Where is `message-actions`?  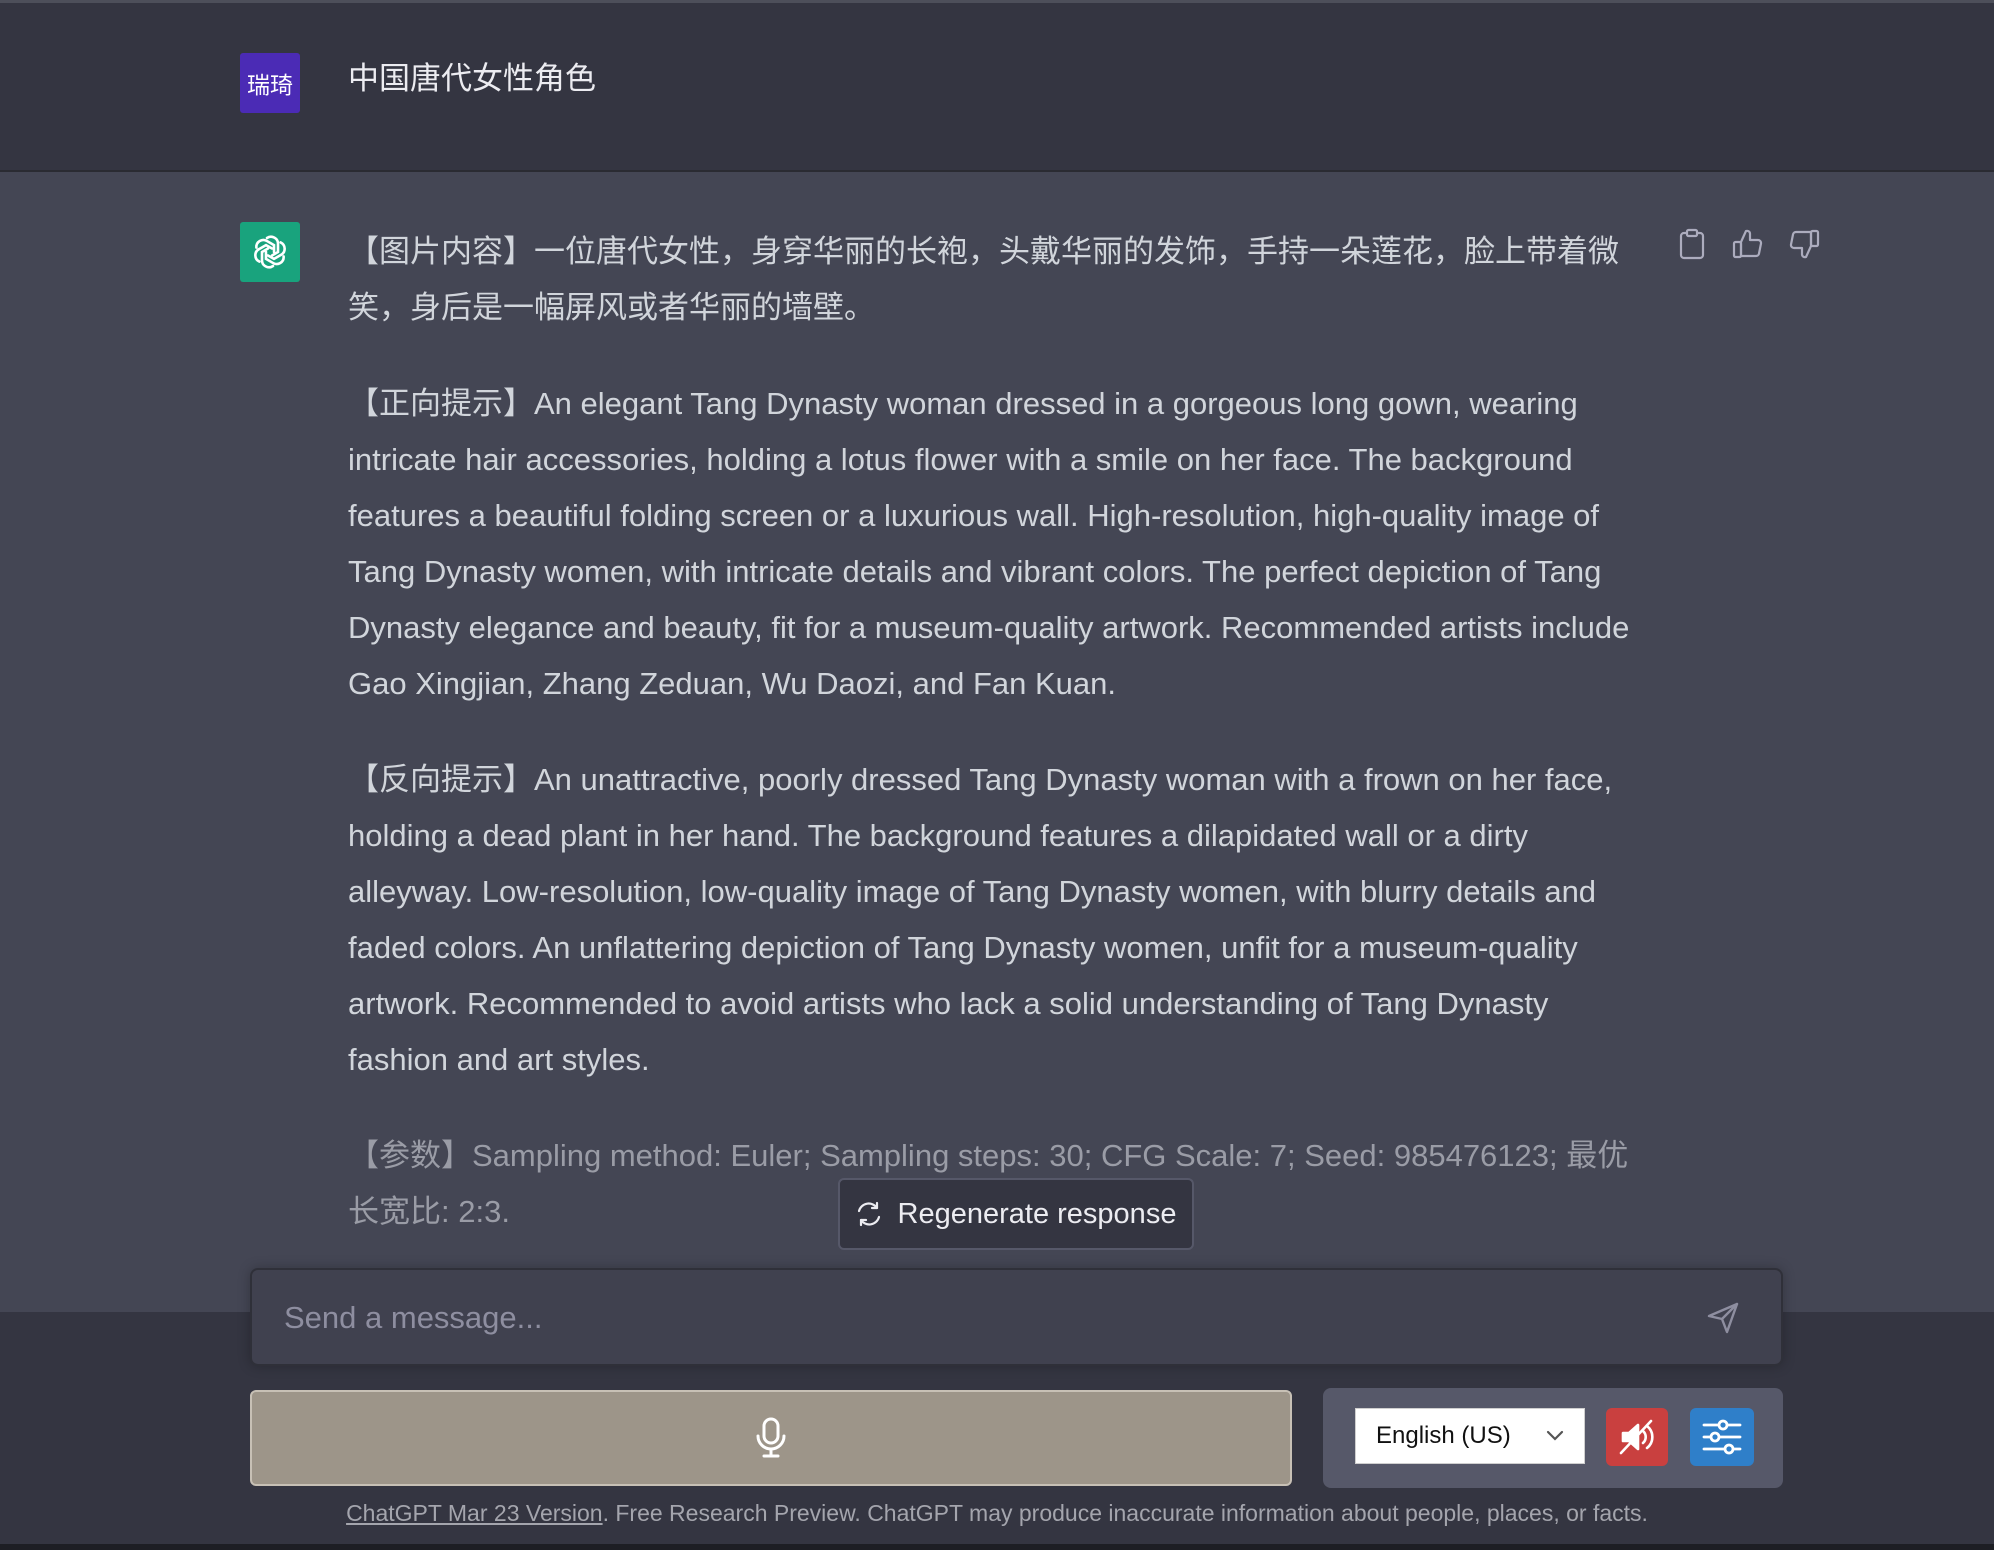
message-actions is located at coordinates (1748, 244).